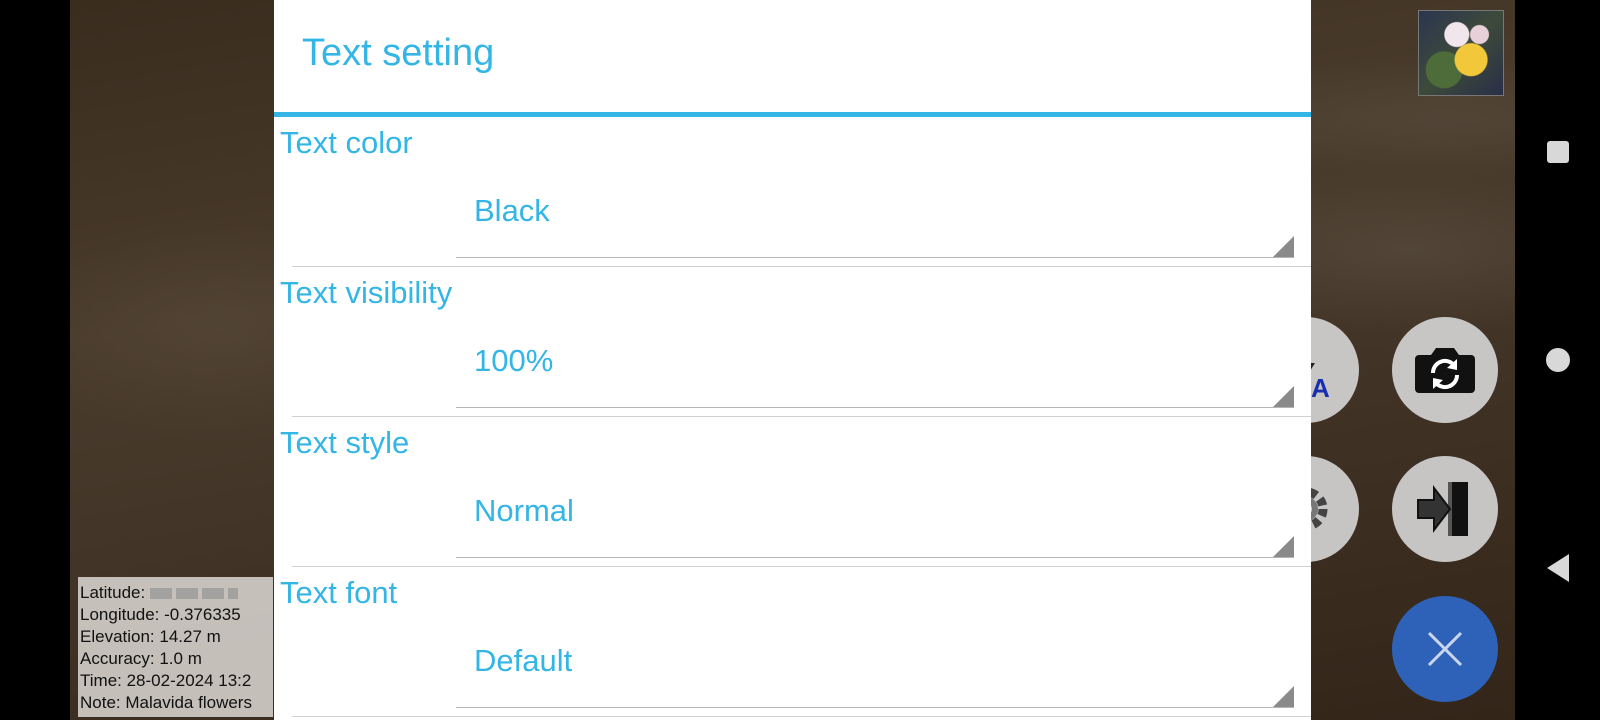 The height and width of the screenshot is (720, 1600). I want to click on spinner-selected-value: Normal, so click(524, 510).